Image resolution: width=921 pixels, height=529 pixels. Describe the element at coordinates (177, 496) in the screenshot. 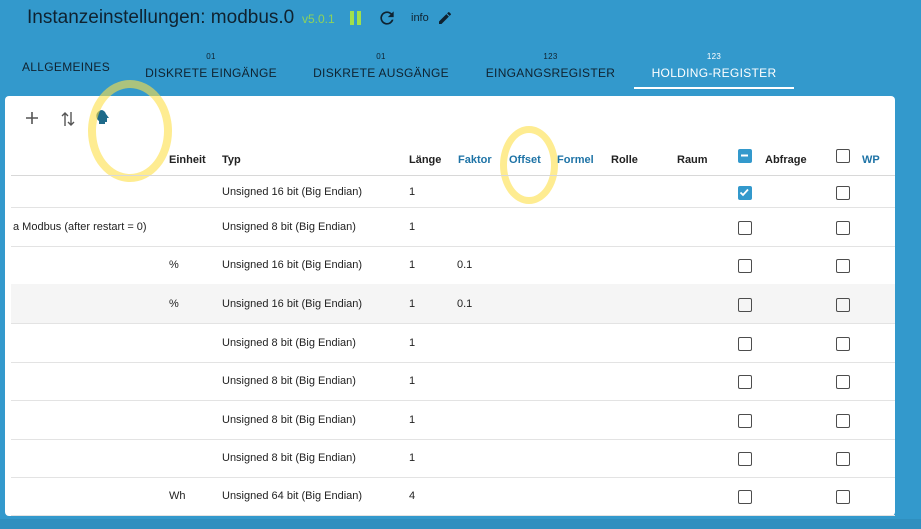

I see `row-unit: Wh` at that location.